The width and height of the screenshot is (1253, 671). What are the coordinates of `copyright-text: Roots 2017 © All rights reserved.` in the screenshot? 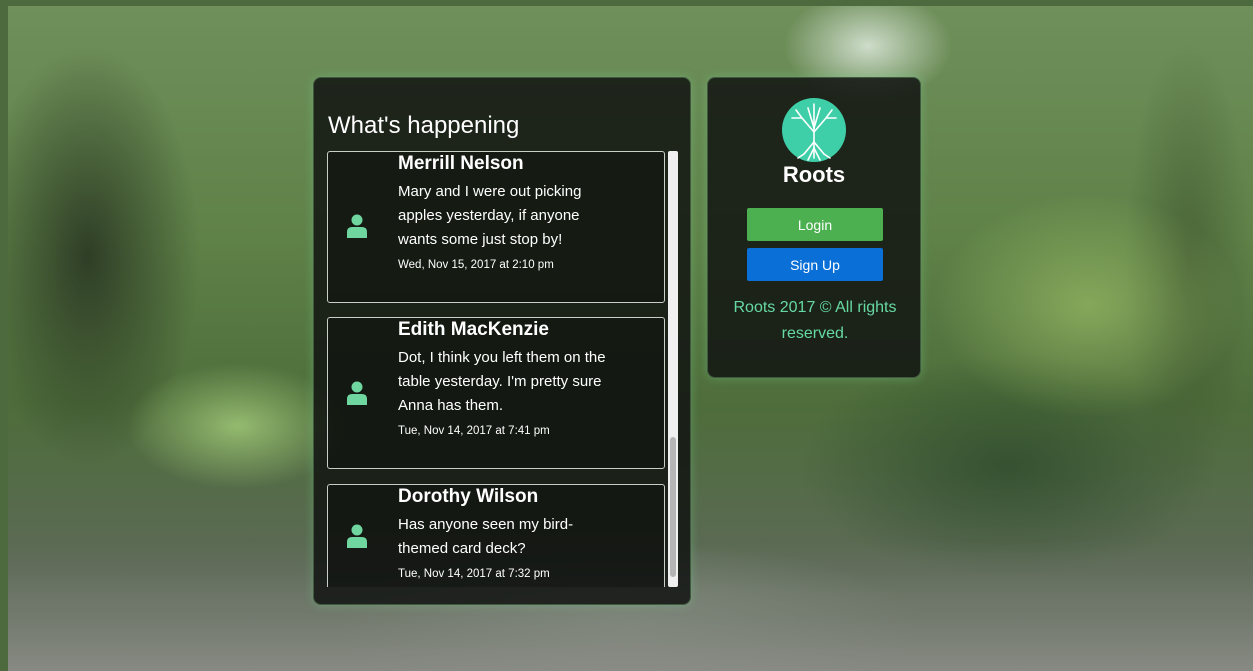 It's located at (815, 320).